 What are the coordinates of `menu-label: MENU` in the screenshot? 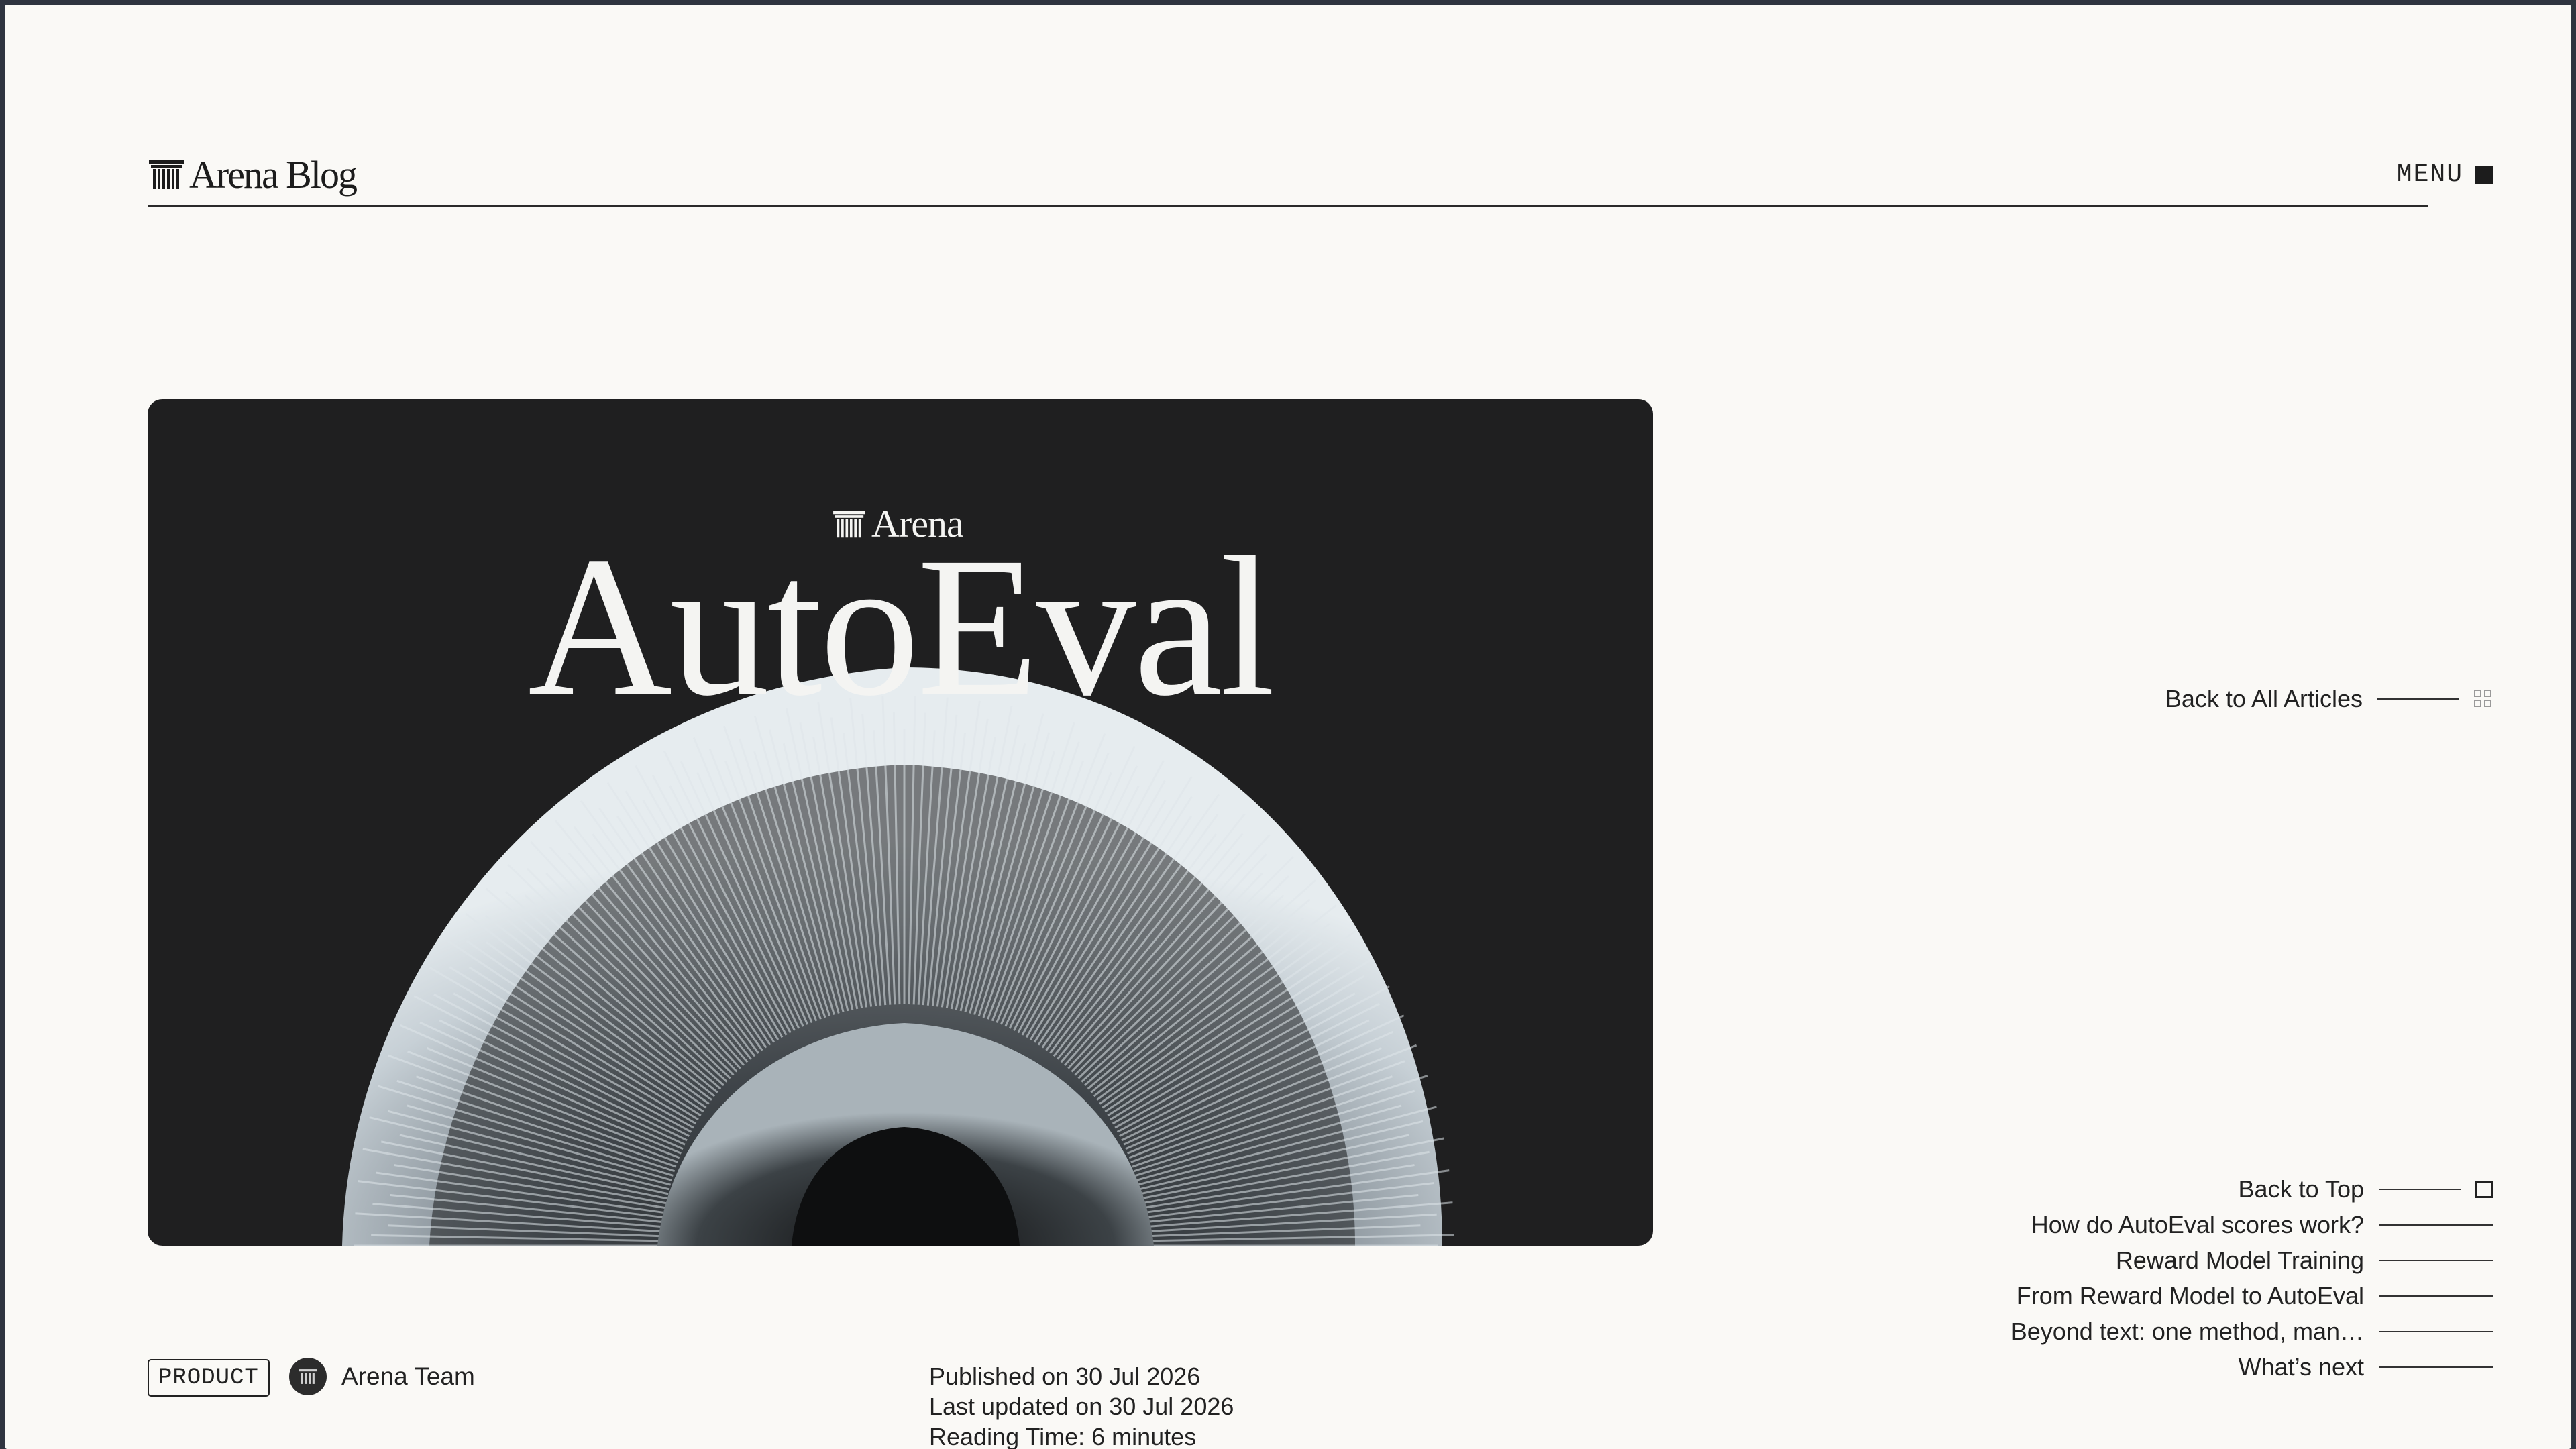 It's located at (2429, 174).